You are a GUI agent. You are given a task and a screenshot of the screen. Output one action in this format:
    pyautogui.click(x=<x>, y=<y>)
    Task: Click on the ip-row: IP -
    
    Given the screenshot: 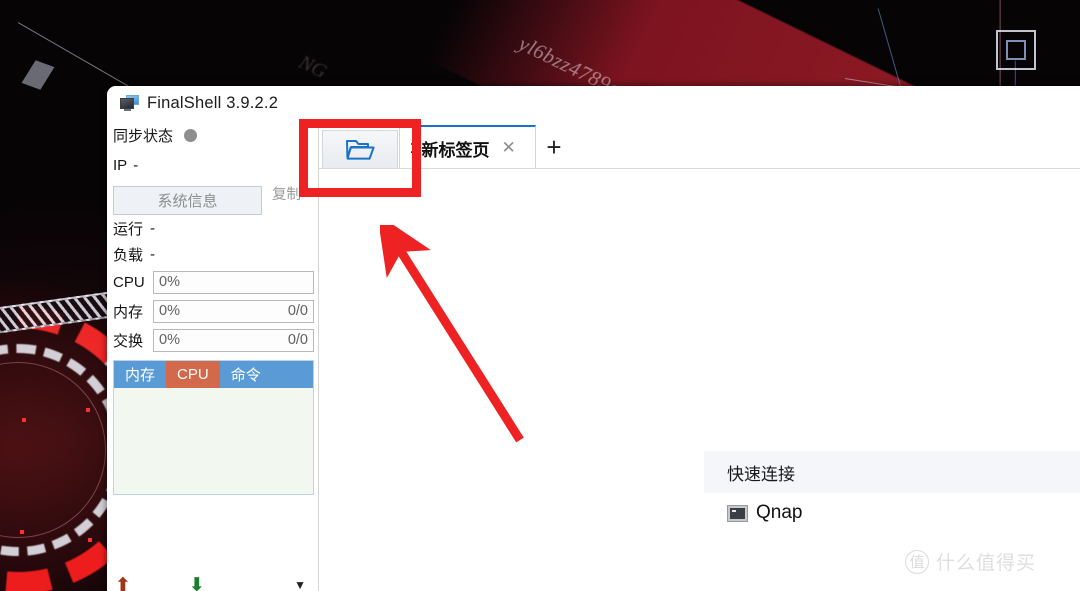 What is the action you would take?
    pyautogui.click(x=212, y=165)
    